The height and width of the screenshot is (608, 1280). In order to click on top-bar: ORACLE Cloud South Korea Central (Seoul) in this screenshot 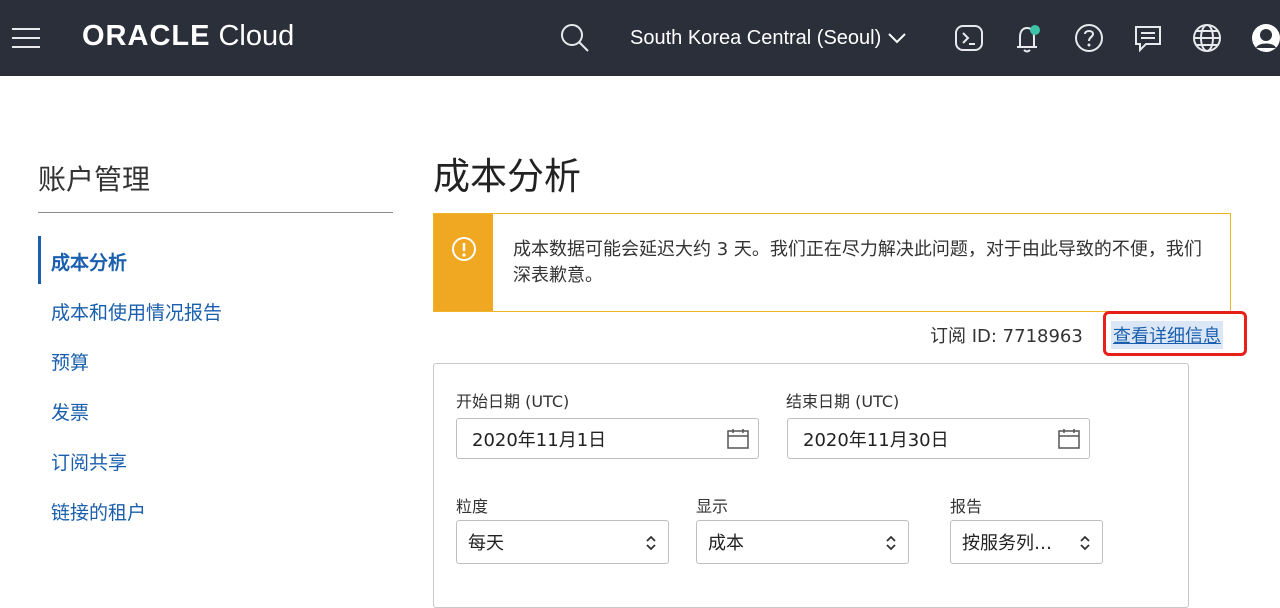, I will do `click(640, 38)`.